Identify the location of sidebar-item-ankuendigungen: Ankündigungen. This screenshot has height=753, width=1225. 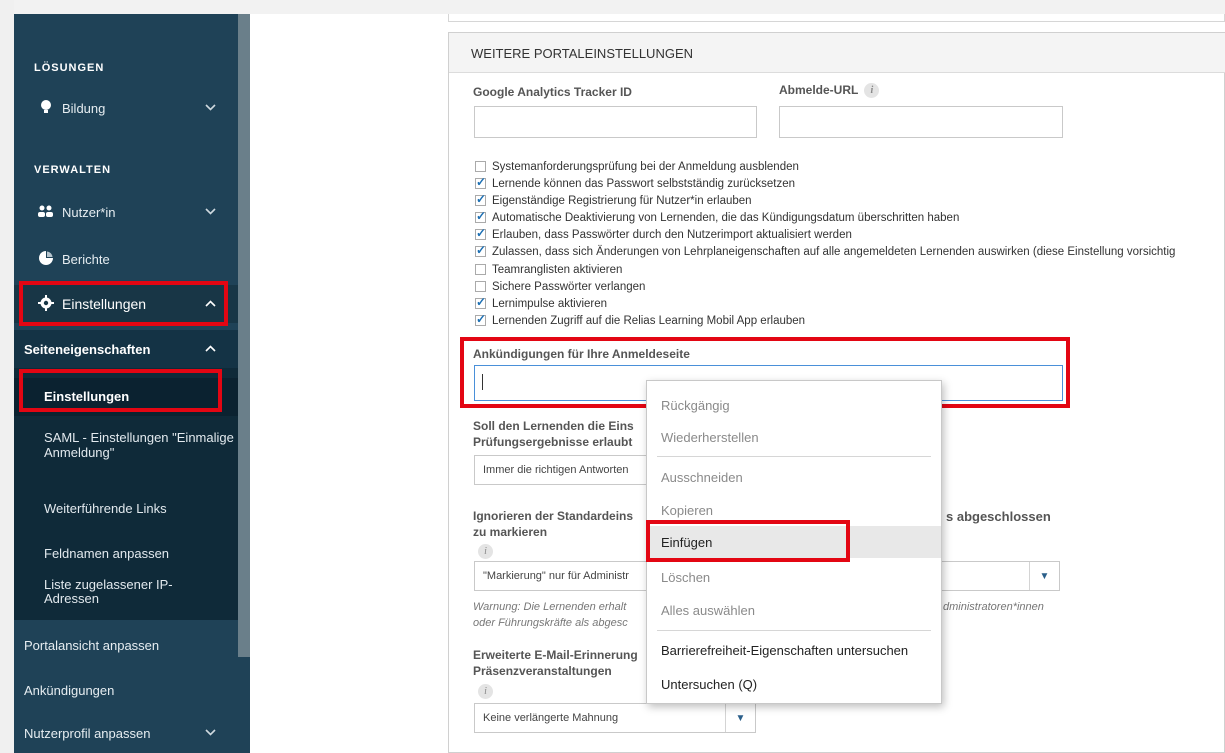
(126, 690).